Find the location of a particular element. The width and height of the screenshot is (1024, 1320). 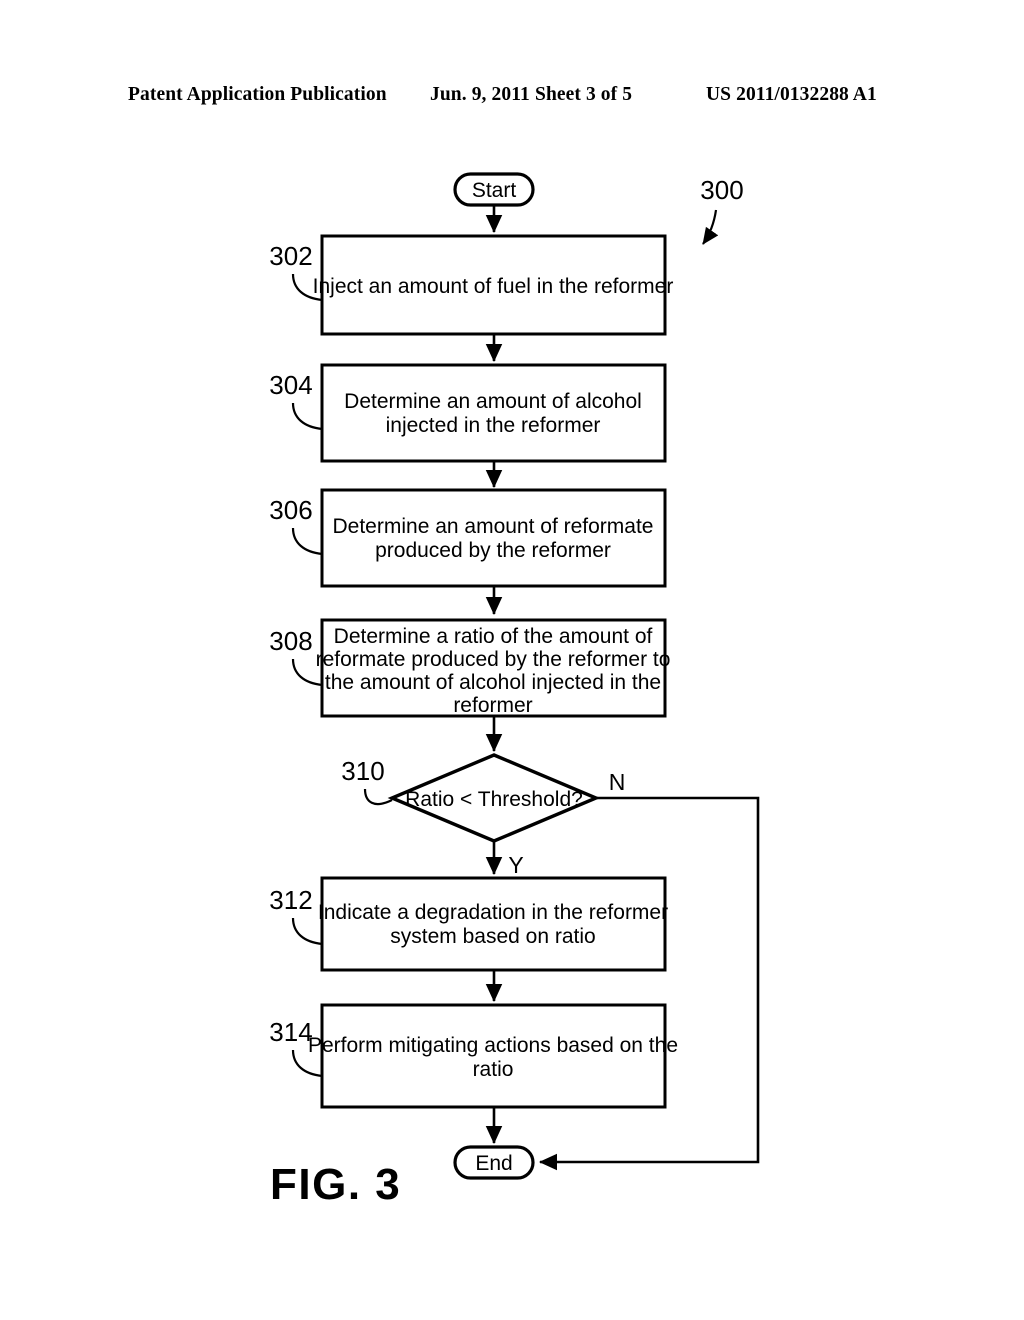

branch-label-yes: Y is located at coordinates (515, 865).